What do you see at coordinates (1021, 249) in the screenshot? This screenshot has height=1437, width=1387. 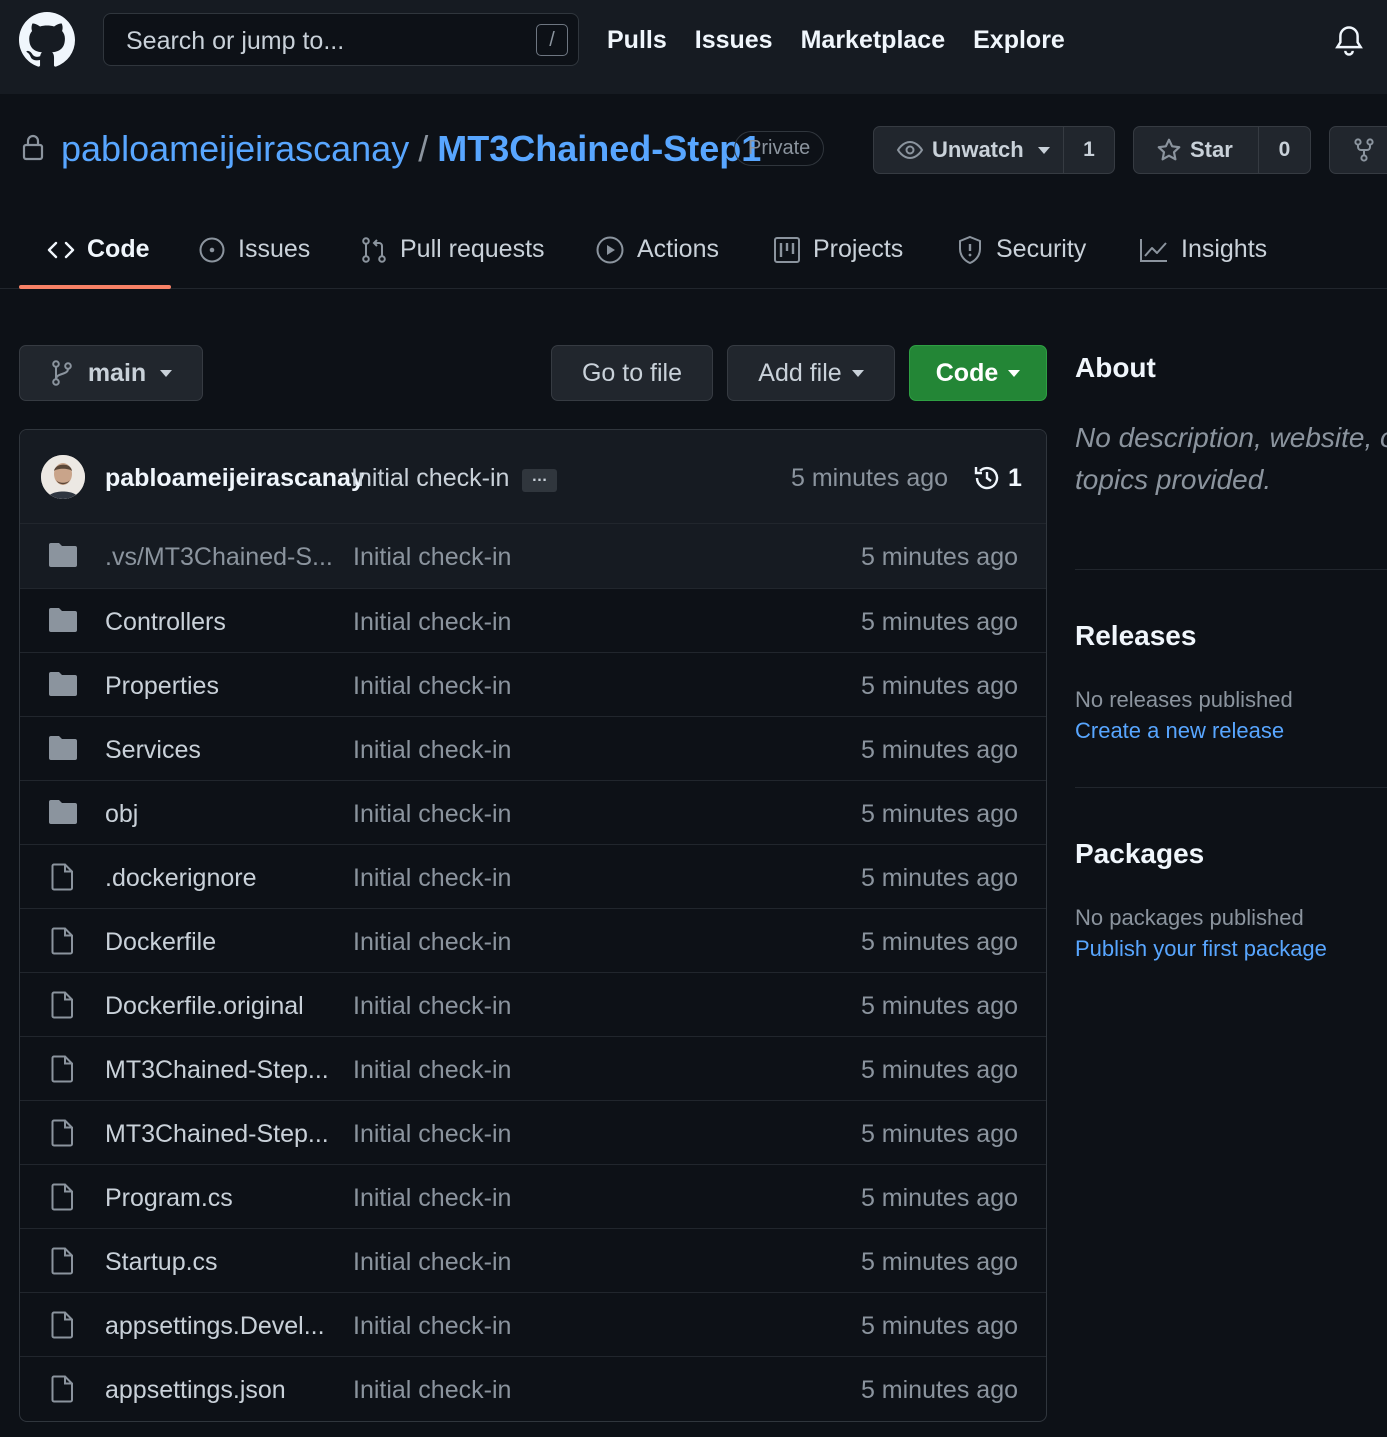 I see `tab-security: Security` at bounding box center [1021, 249].